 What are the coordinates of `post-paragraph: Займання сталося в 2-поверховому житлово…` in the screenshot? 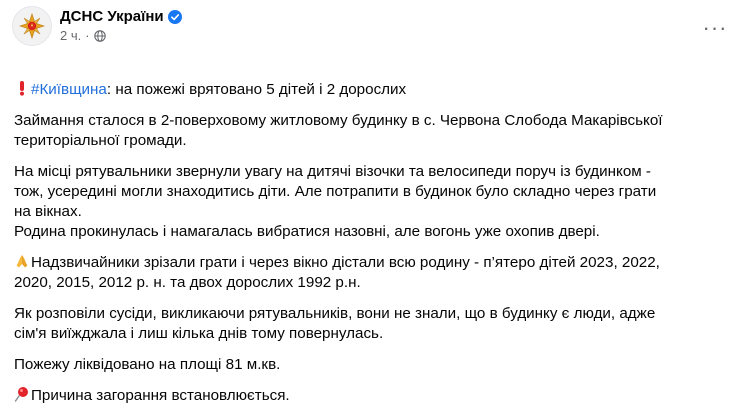 It's located at (338, 130).